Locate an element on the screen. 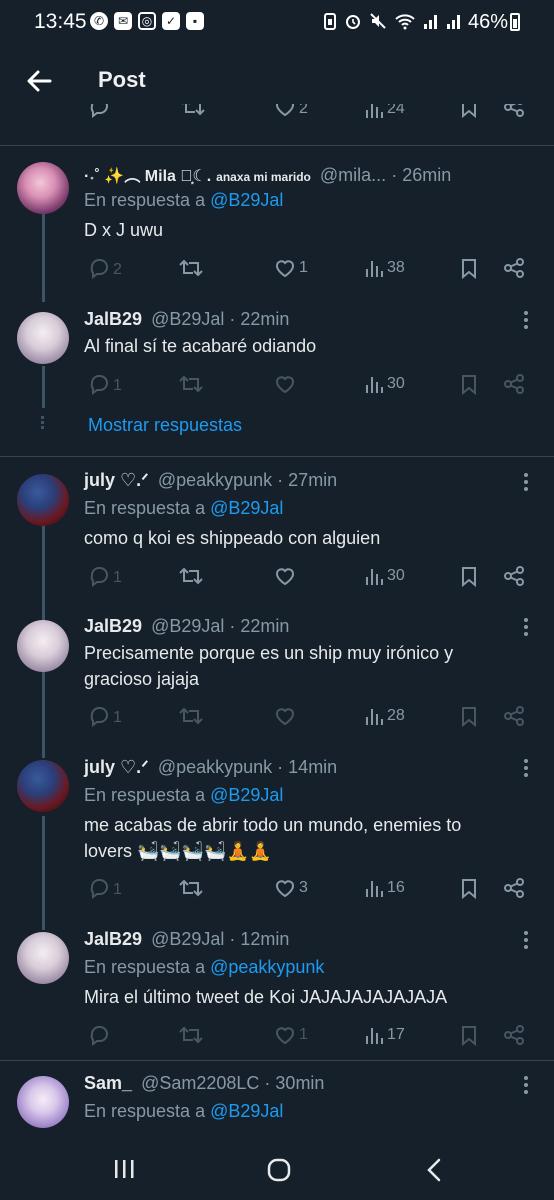 The image size is (554, 1200). recent-apps-icon is located at coordinates (124, 1169).